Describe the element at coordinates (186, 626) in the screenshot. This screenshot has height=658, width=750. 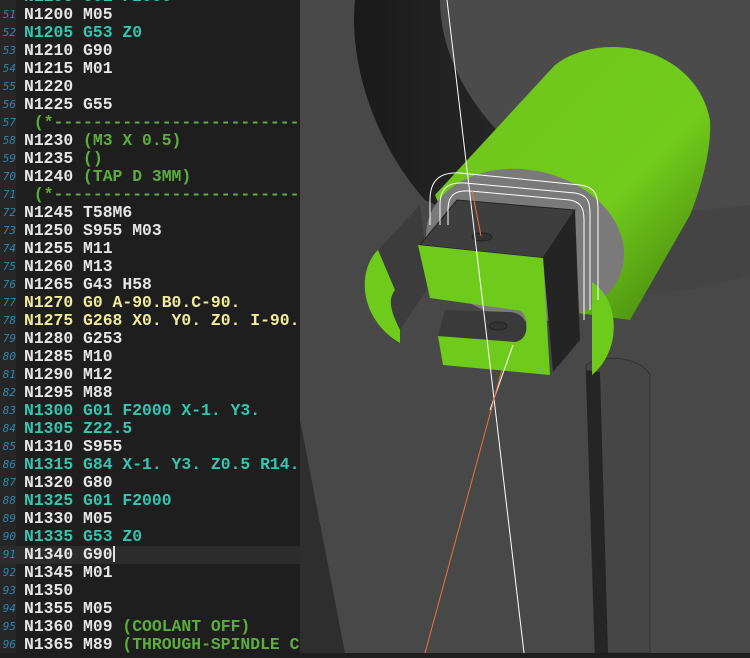
I see `code-comment: (COOLANT OFF)` at that location.